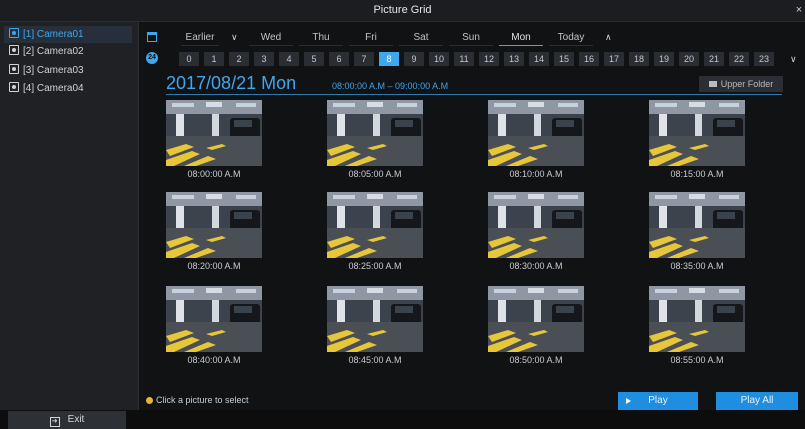  I want to click on day-tab-wed: Wed, so click(271, 38).